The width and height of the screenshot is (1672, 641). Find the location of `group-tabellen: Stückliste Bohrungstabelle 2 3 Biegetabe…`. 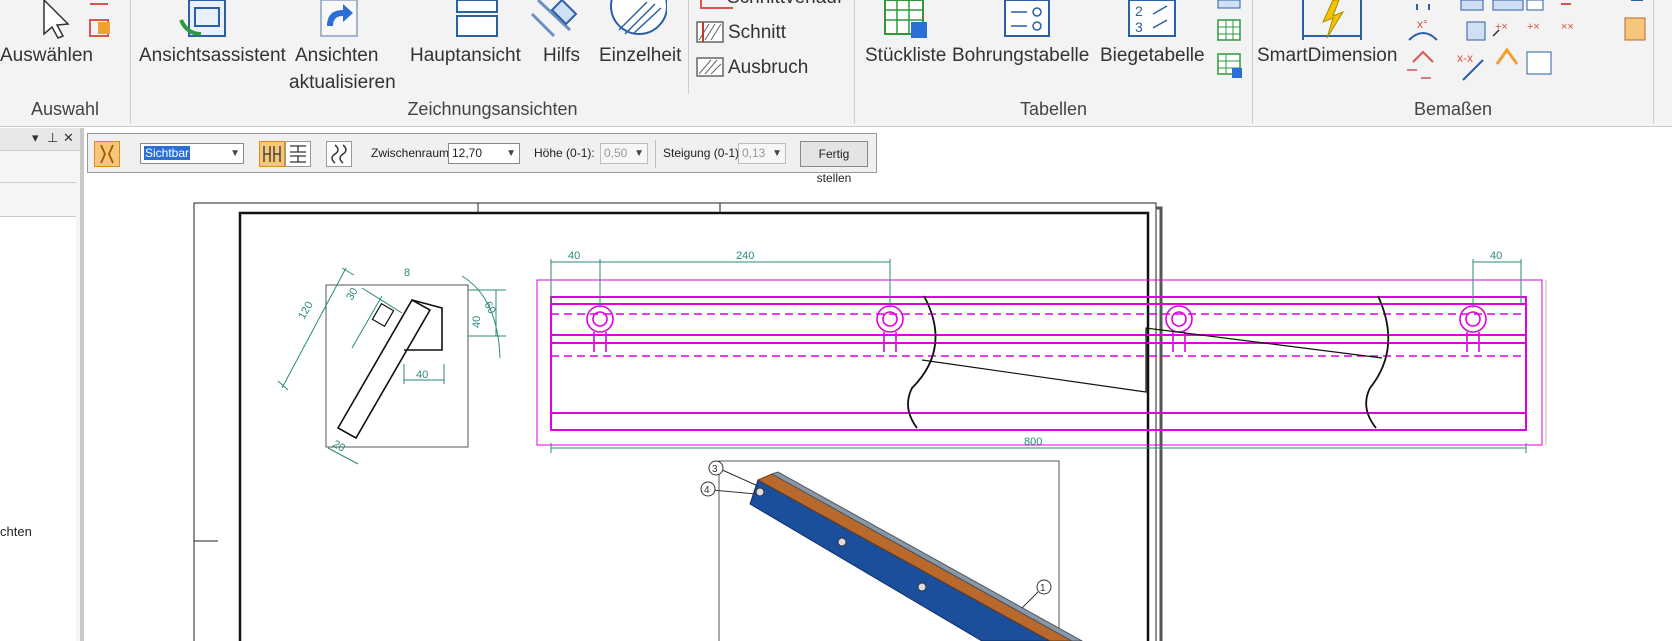

group-tabellen: Stückliste Bohrungstabelle 2 3 Biegetabe… is located at coordinates (1053, 63).